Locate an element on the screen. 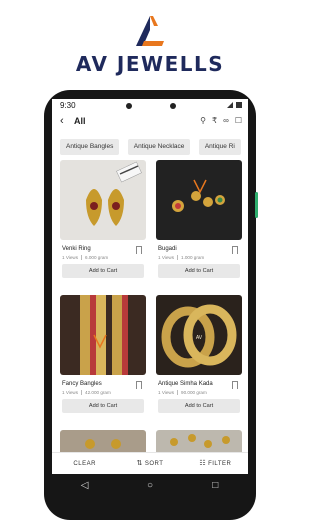 The image size is (320, 532). sort-label: SORT is located at coordinates (154, 464).